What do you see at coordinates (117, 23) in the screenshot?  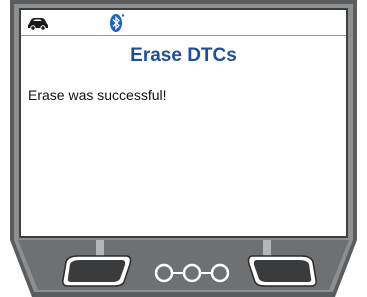 I see `bluetooth-icon` at bounding box center [117, 23].